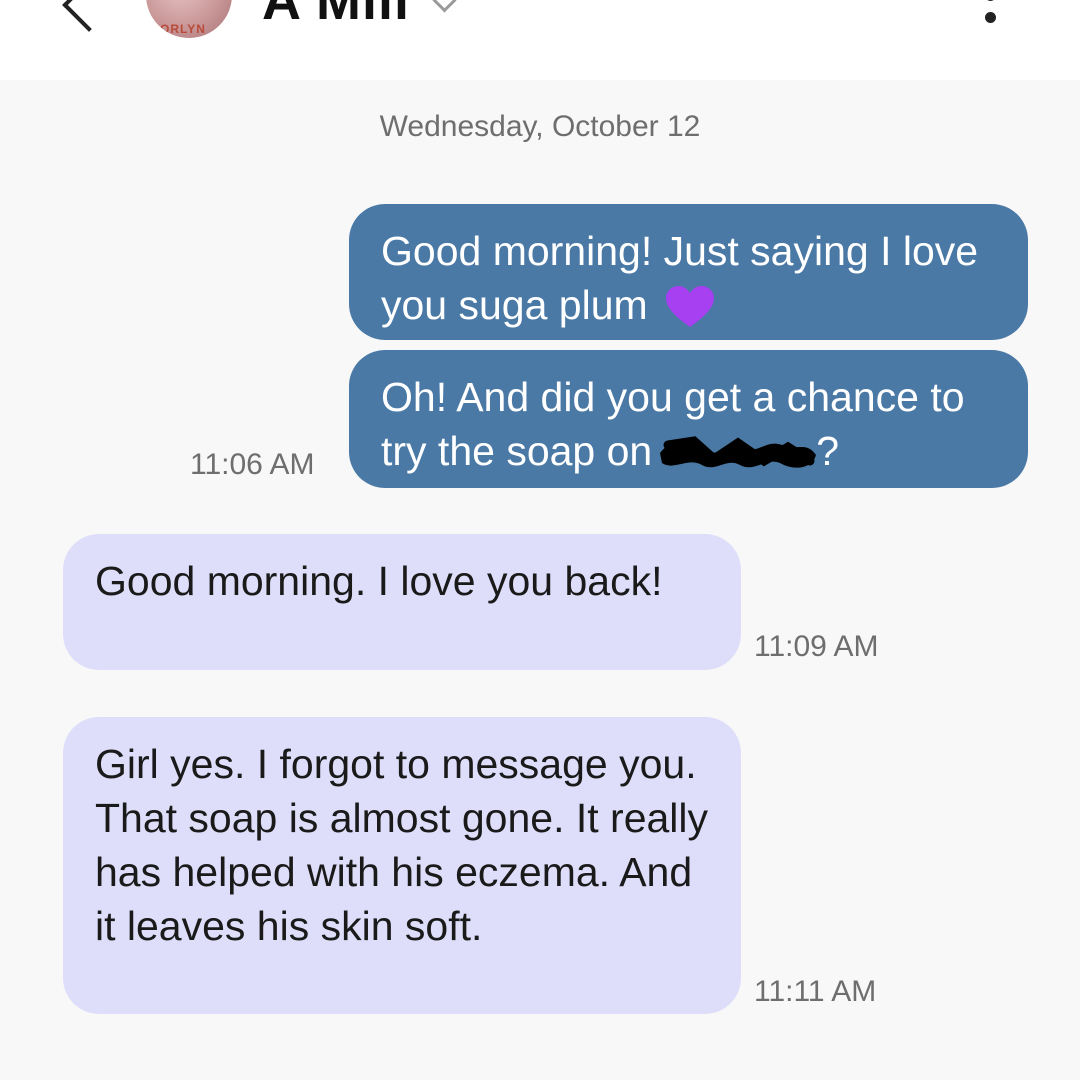 Image resolution: width=1080 pixels, height=1080 pixels. Describe the element at coordinates (336, 16) in the screenshot. I see `contact-name: A Mill` at that location.